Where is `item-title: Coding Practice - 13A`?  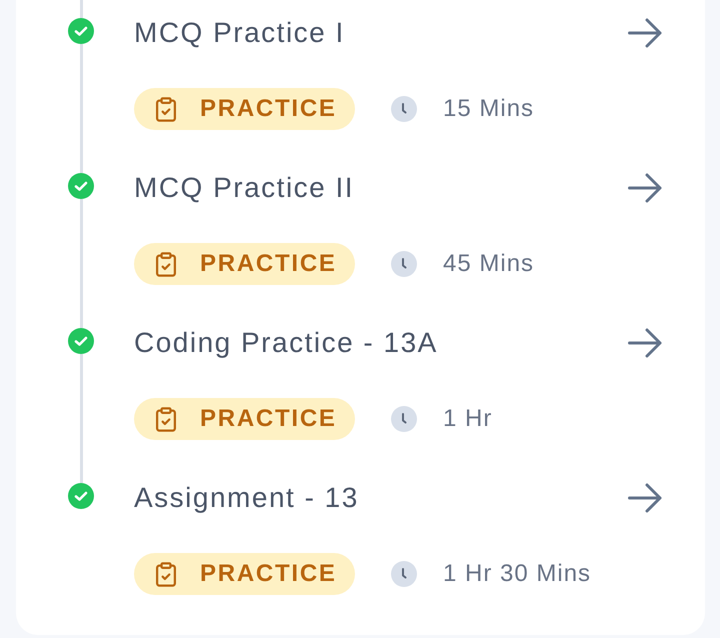
item-title: Coding Practice - 13A is located at coordinates (286, 343).